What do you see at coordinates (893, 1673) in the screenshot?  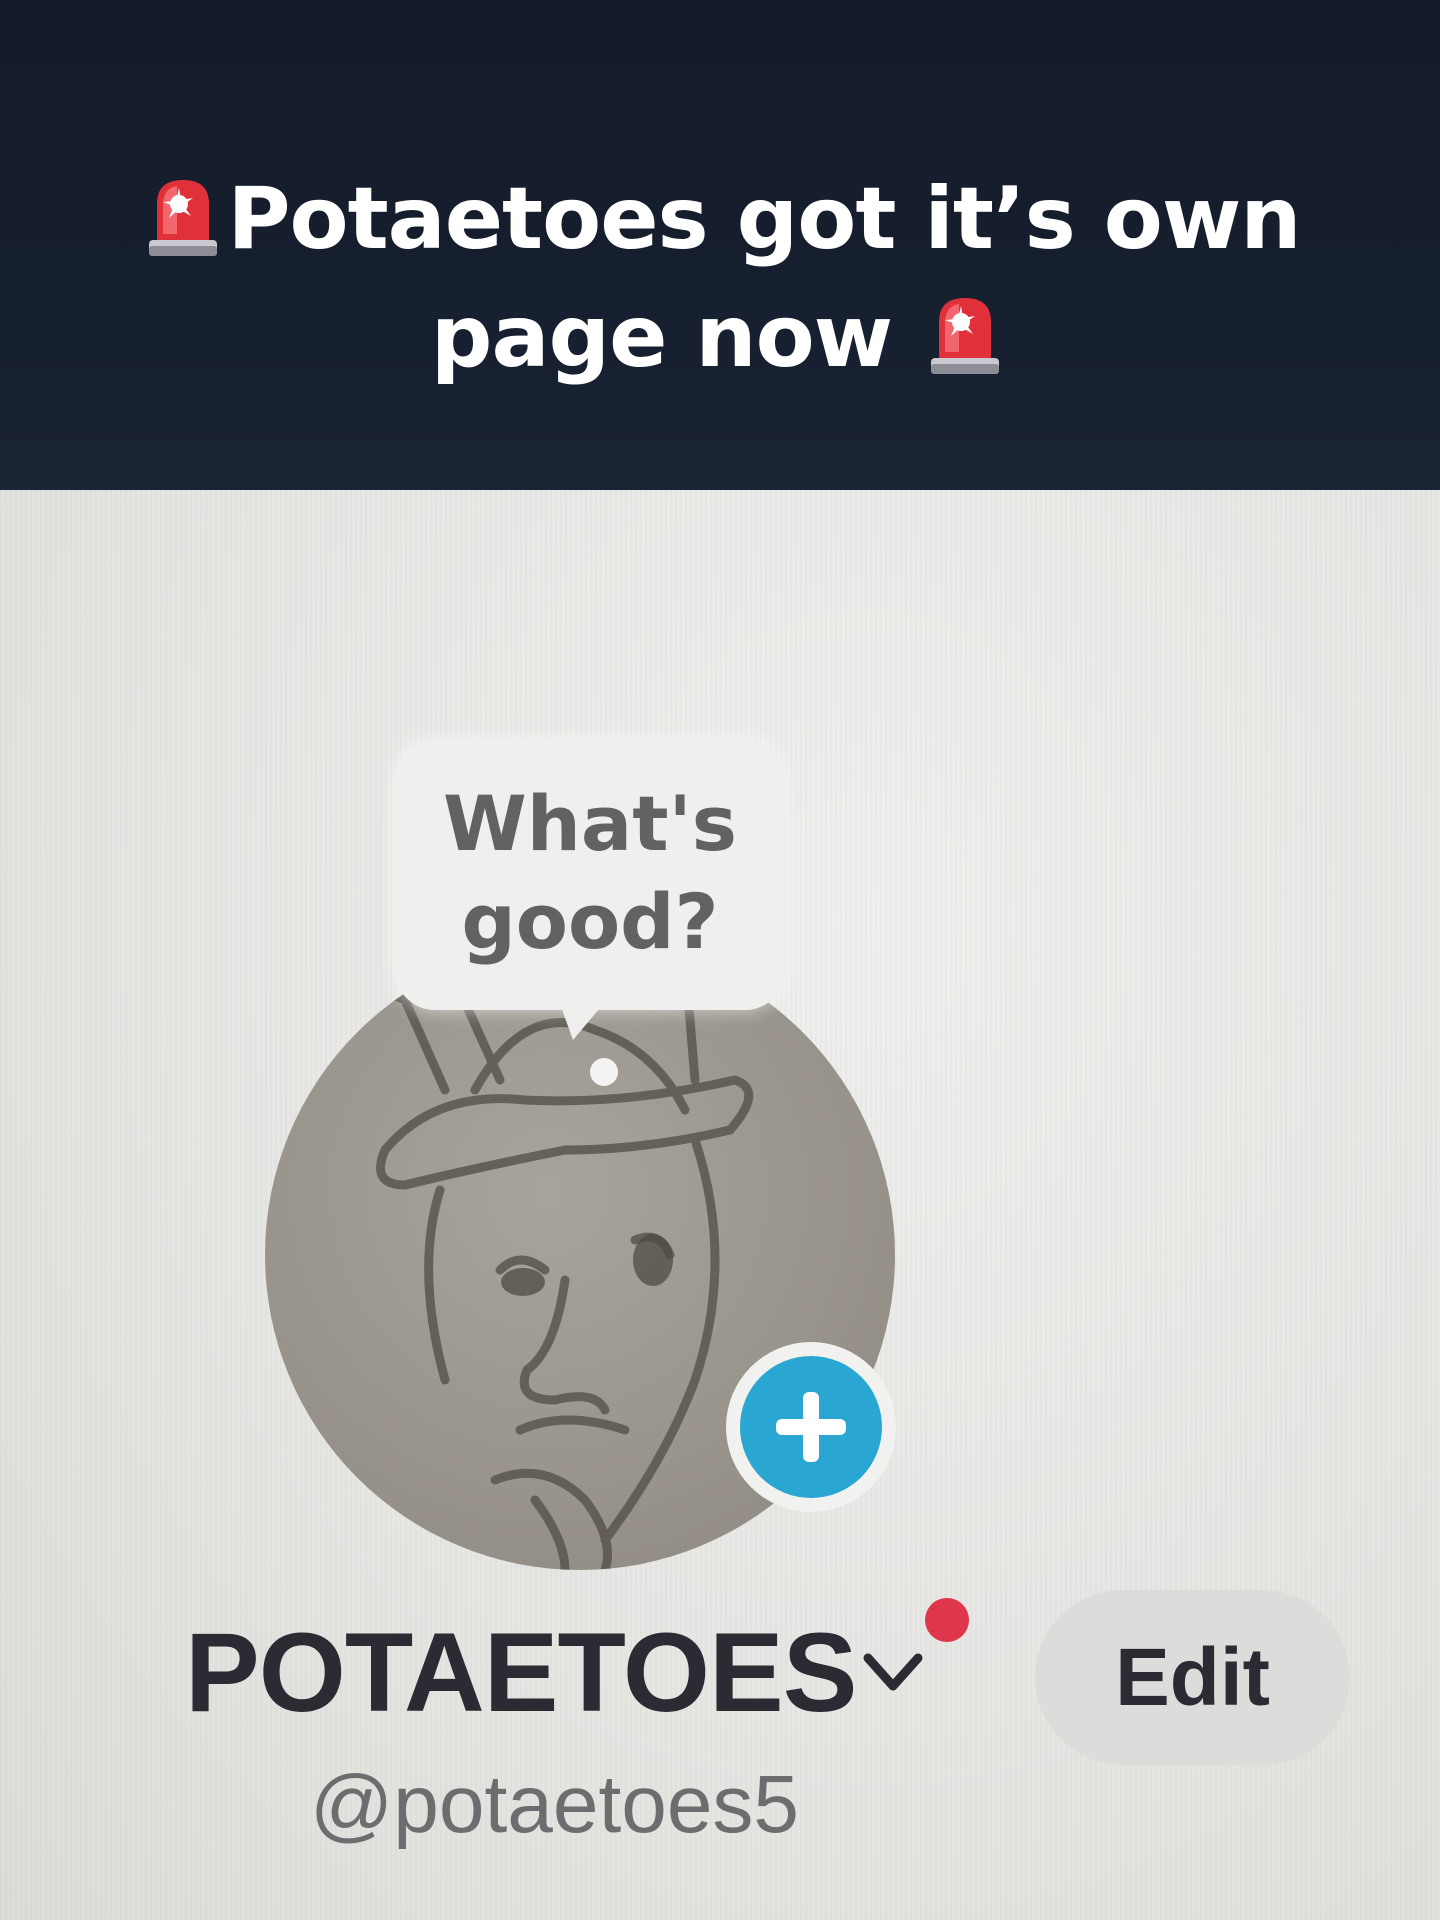 I see `chevron-down-icon` at bounding box center [893, 1673].